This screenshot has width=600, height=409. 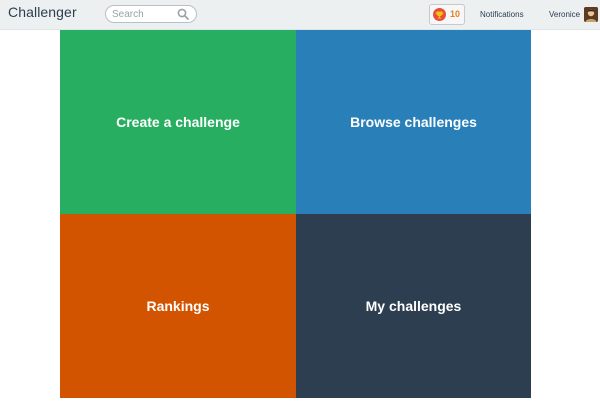 I want to click on trophy-icon, so click(x=439, y=15).